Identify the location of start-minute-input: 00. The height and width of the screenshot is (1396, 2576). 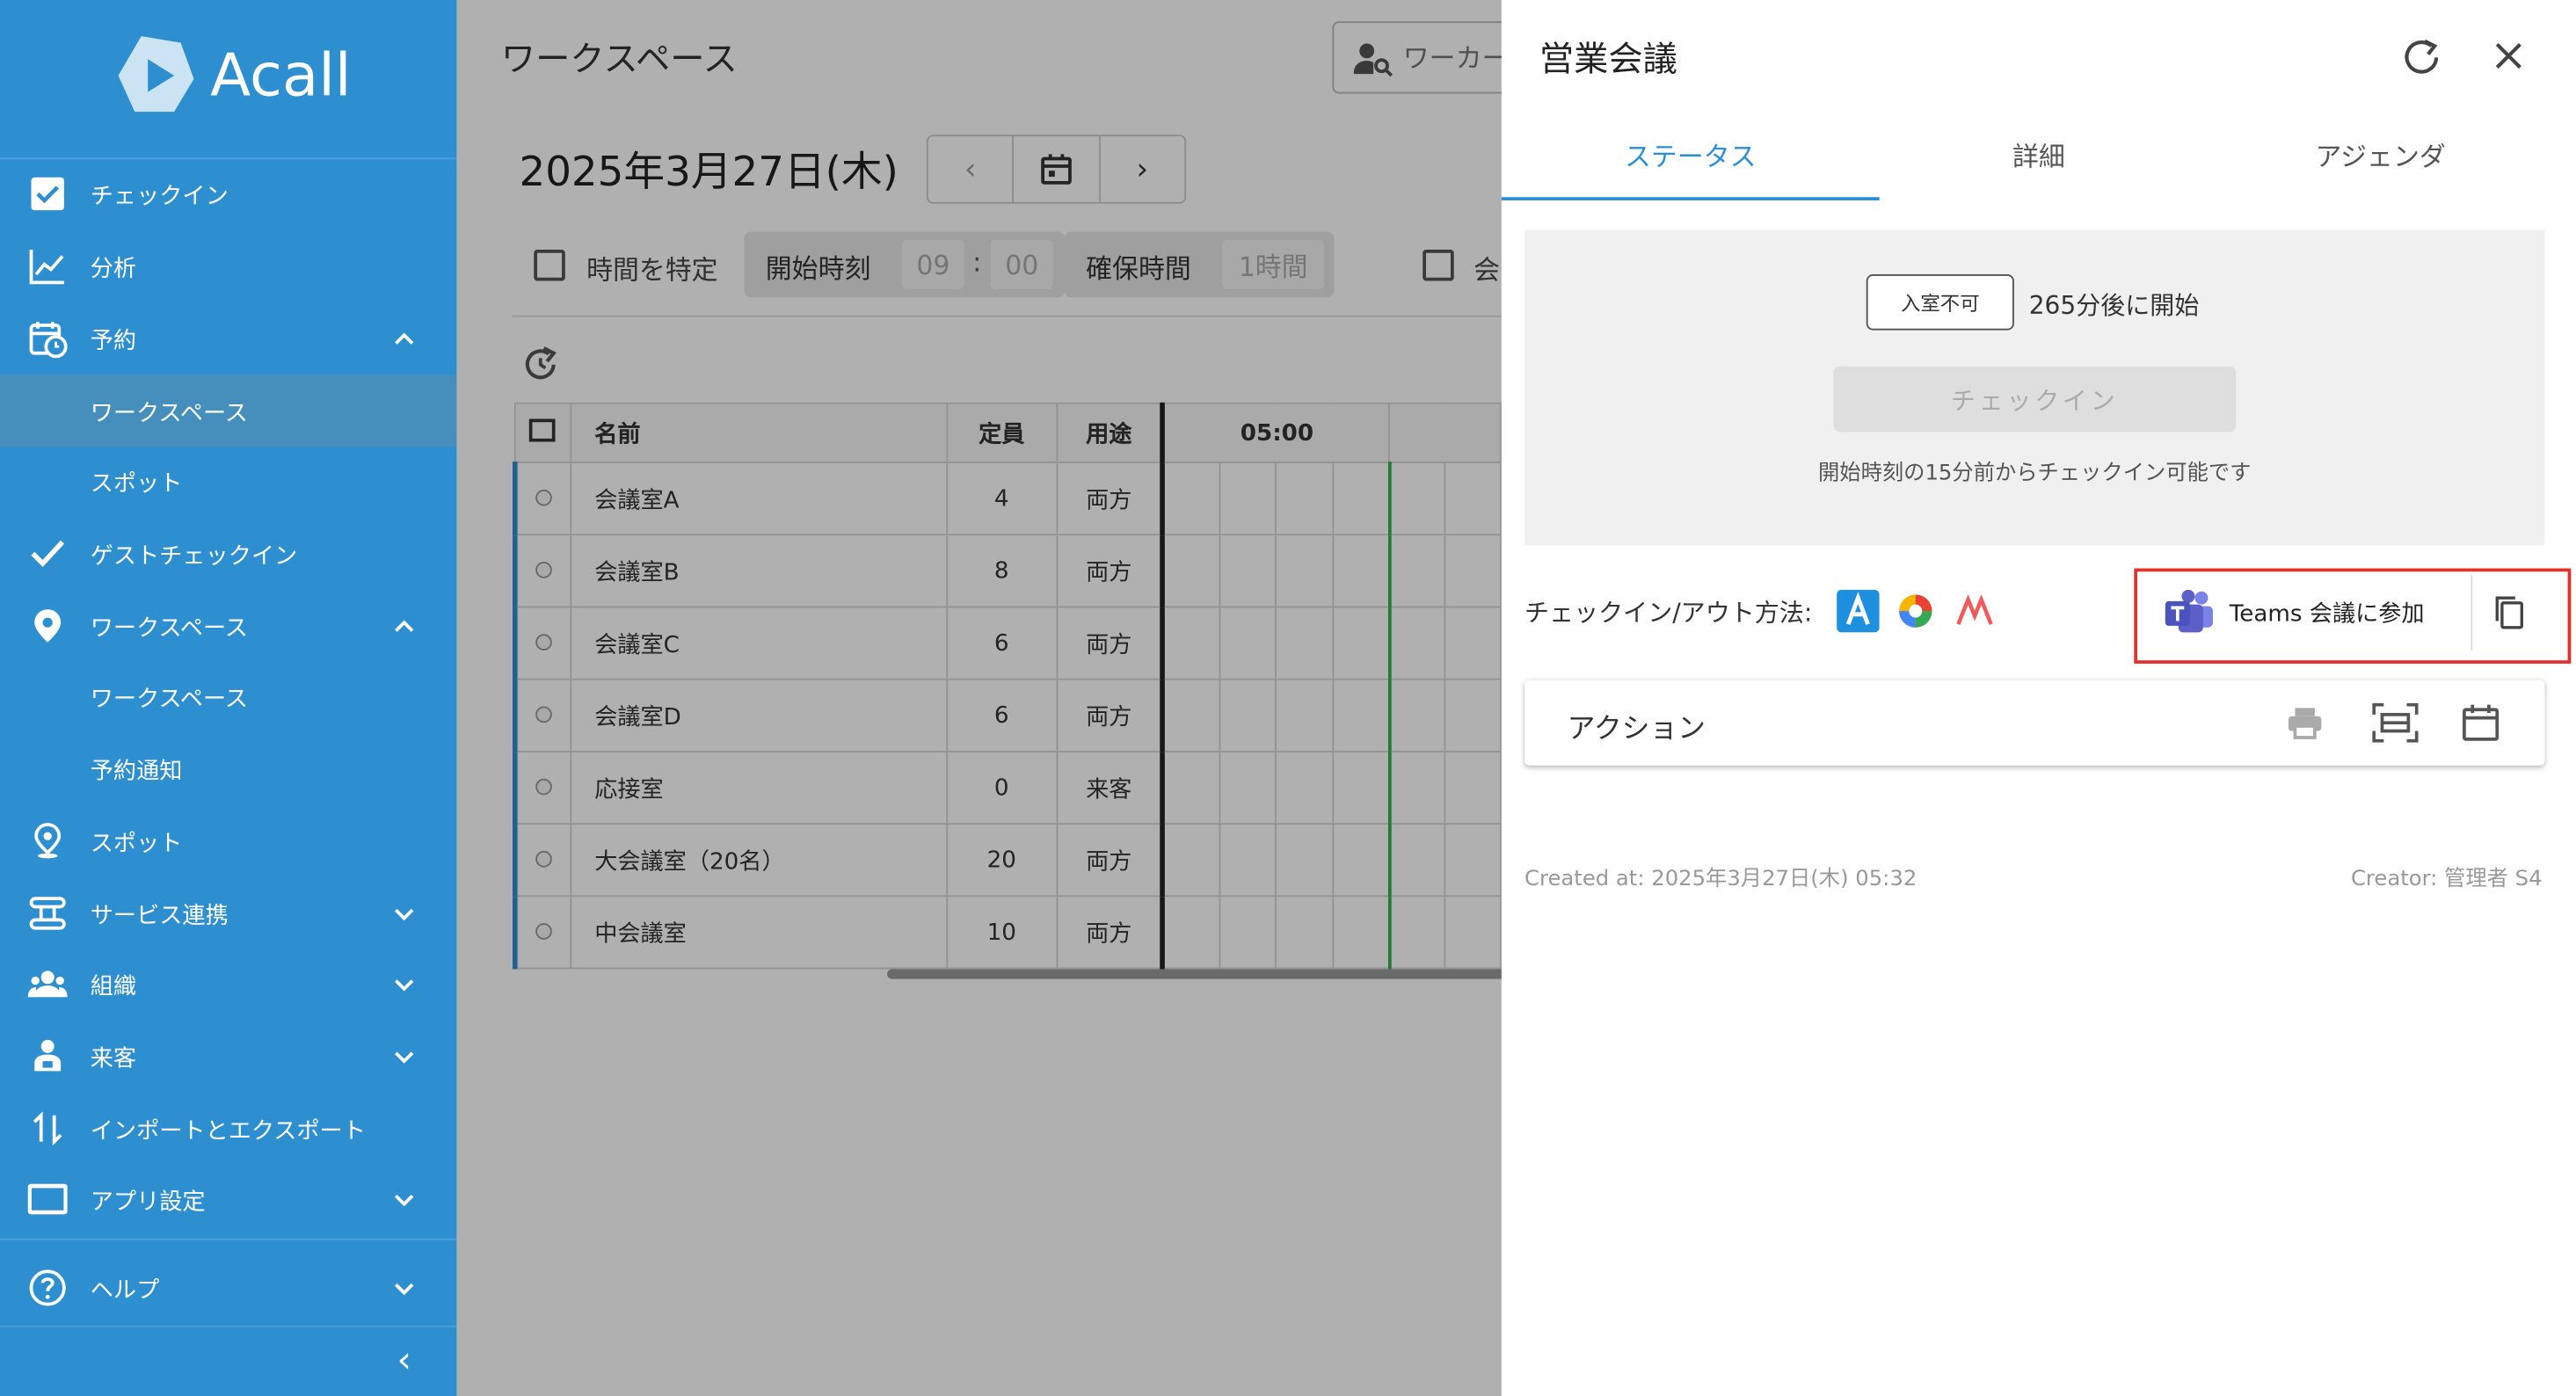
(1021, 264).